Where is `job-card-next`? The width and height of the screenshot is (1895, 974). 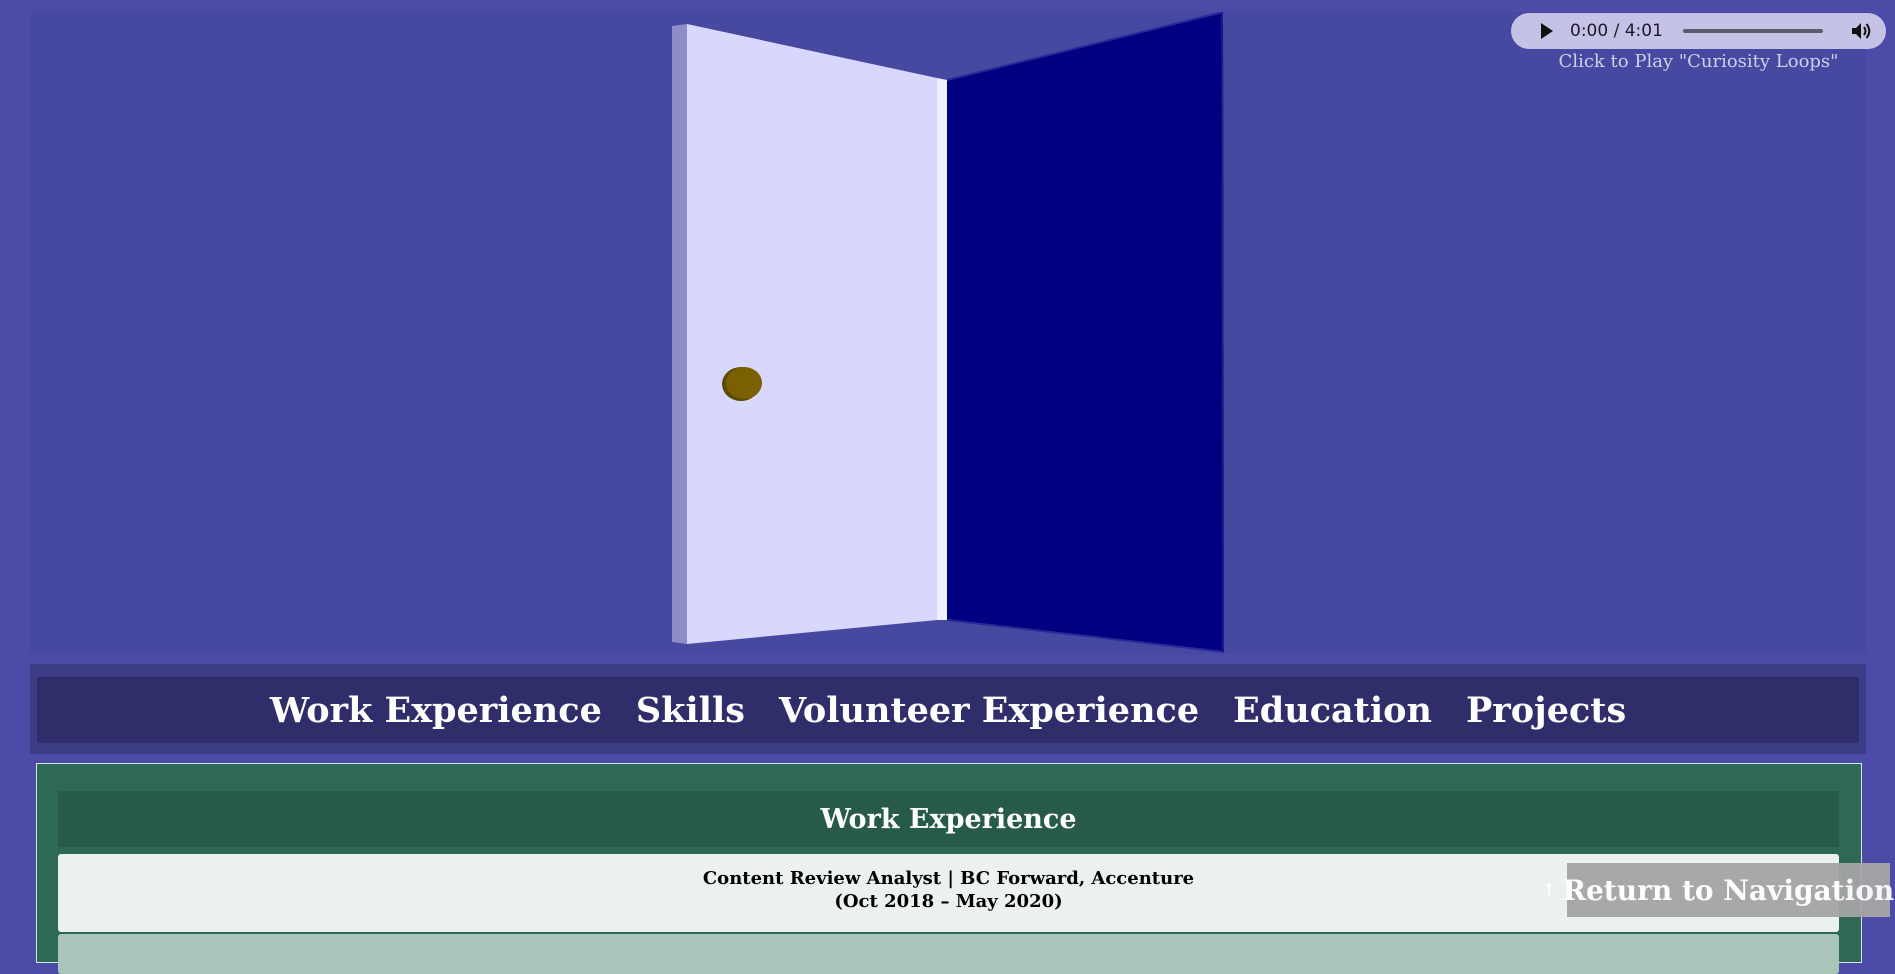
job-card-next is located at coordinates (948, 954).